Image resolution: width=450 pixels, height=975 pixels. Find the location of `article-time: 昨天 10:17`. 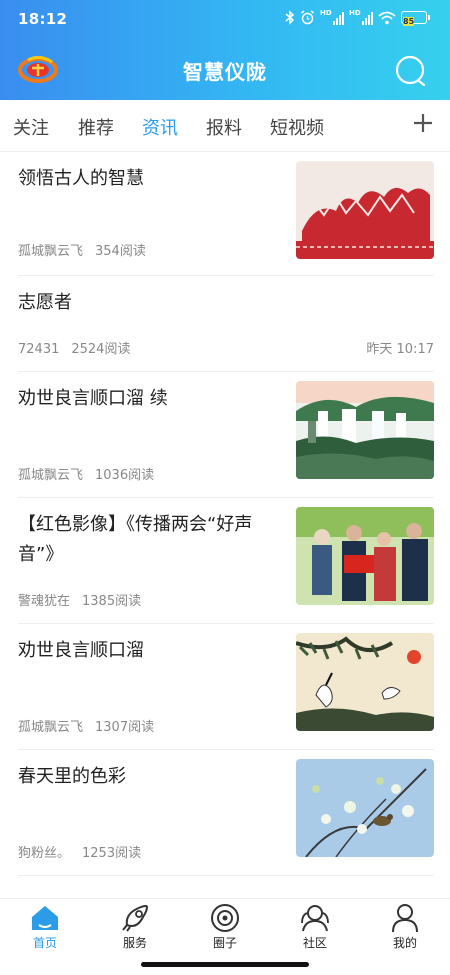

article-time: 昨天 10:17 is located at coordinates (400, 349).